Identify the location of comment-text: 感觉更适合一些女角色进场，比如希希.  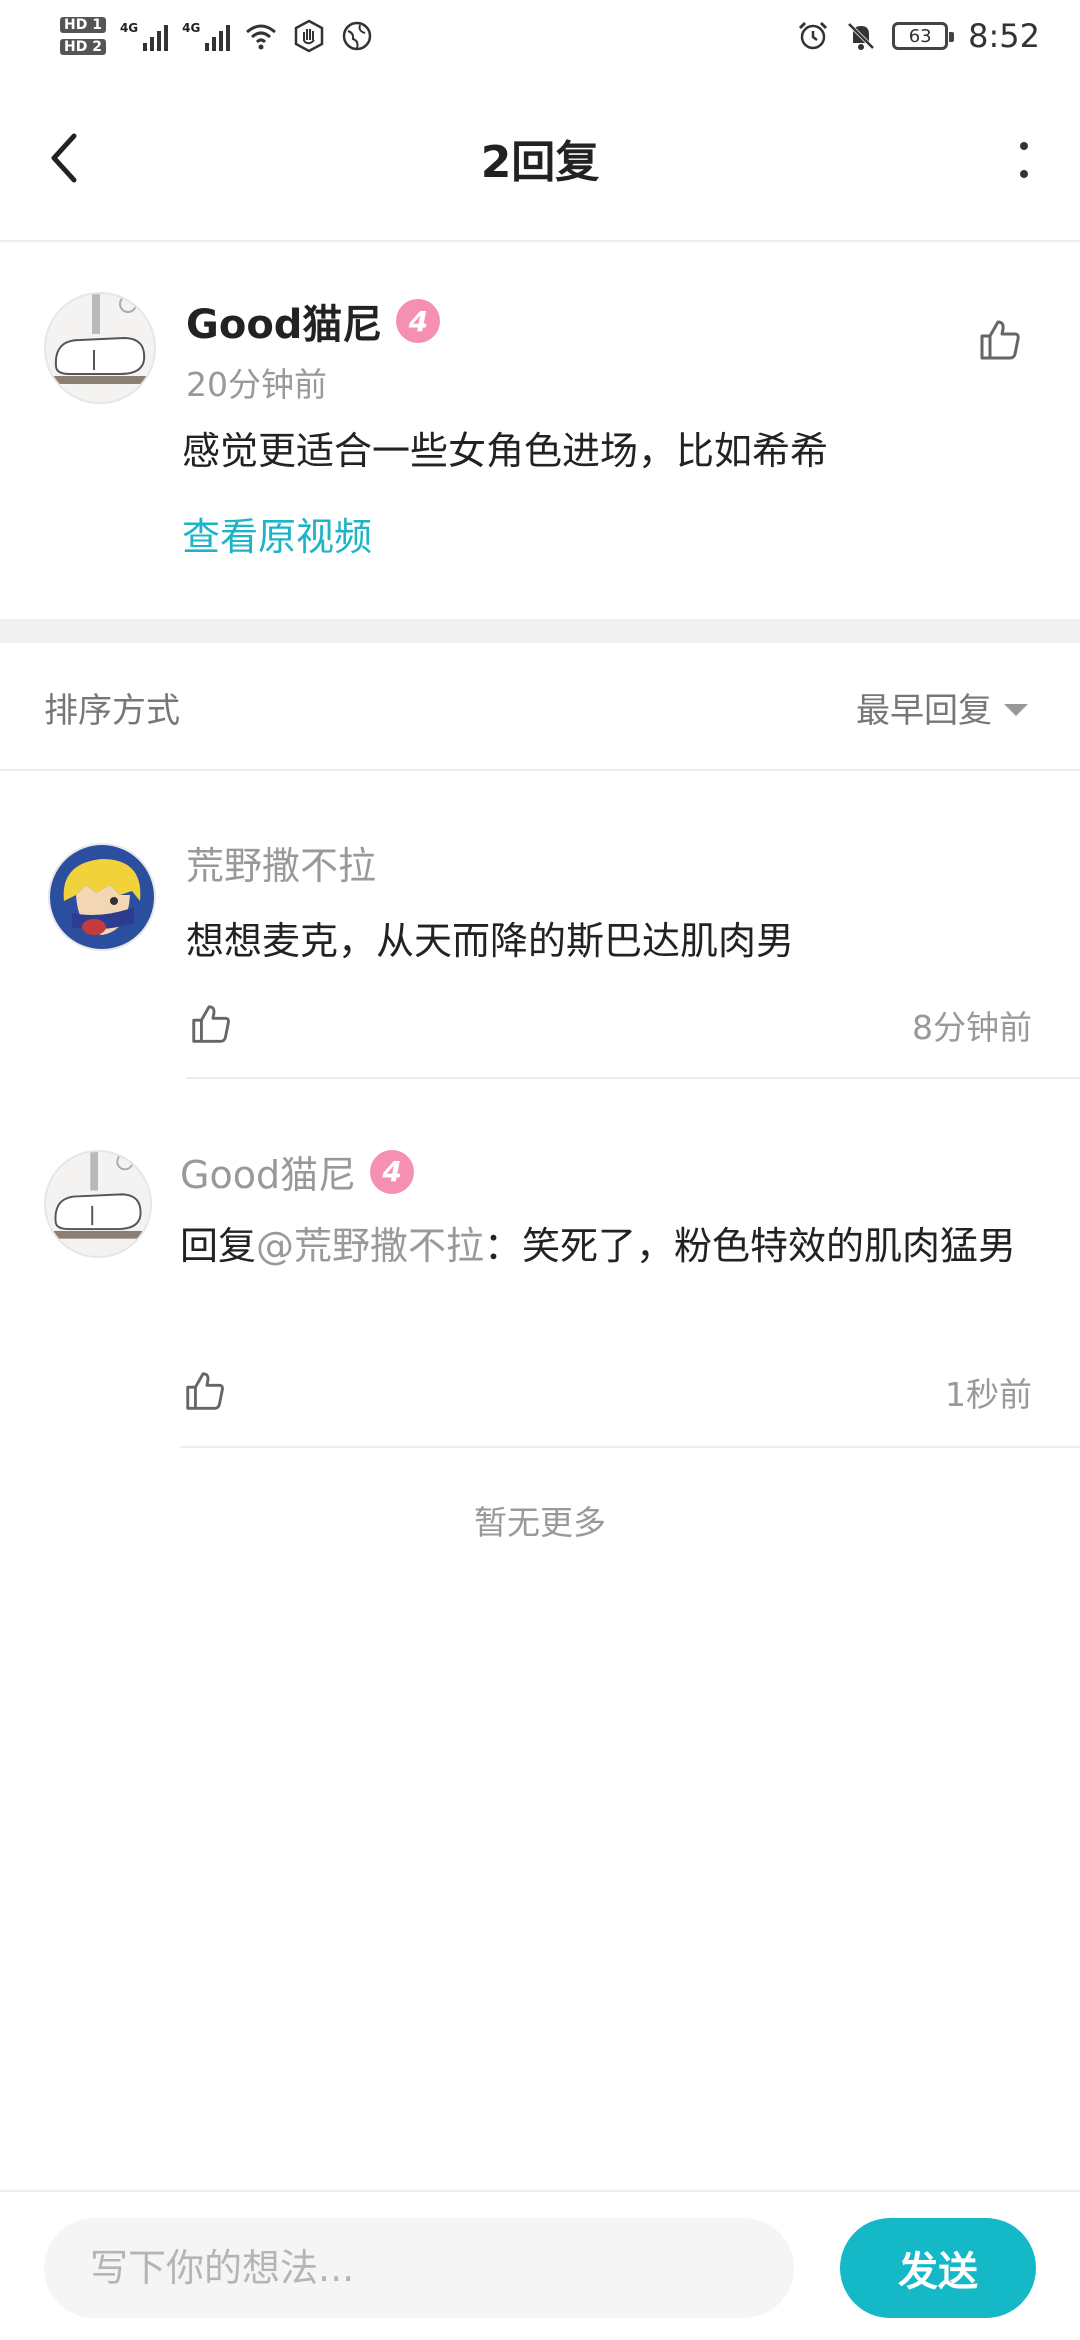
(505, 451).